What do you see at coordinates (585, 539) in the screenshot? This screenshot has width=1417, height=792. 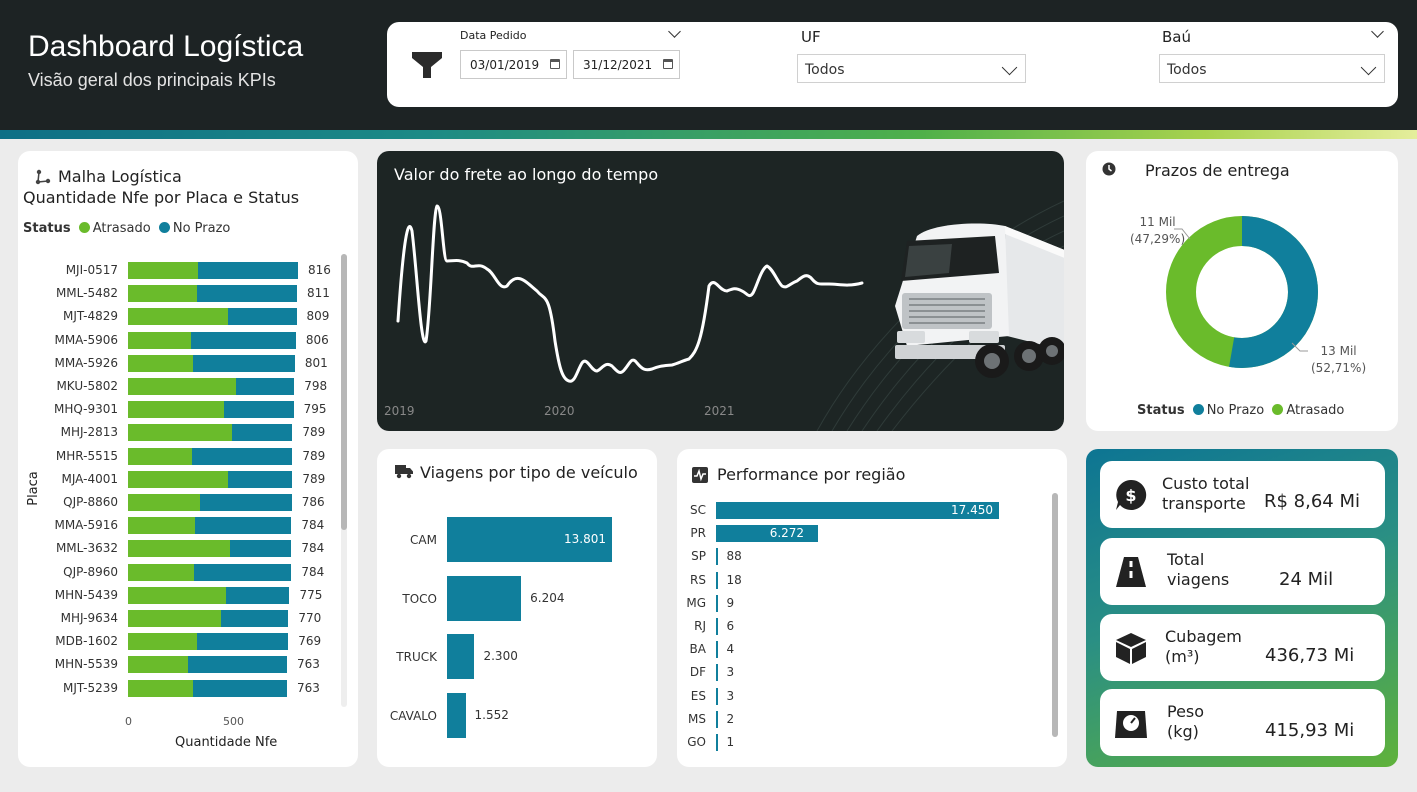 I see `bar-value-label: 13.801` at bounding box center [585, 539].